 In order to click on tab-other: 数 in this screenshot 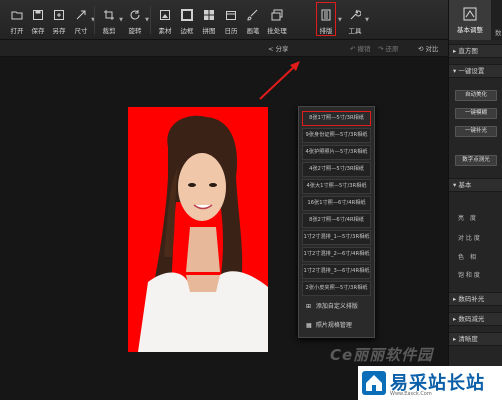, I will do `click(498, 32)`.